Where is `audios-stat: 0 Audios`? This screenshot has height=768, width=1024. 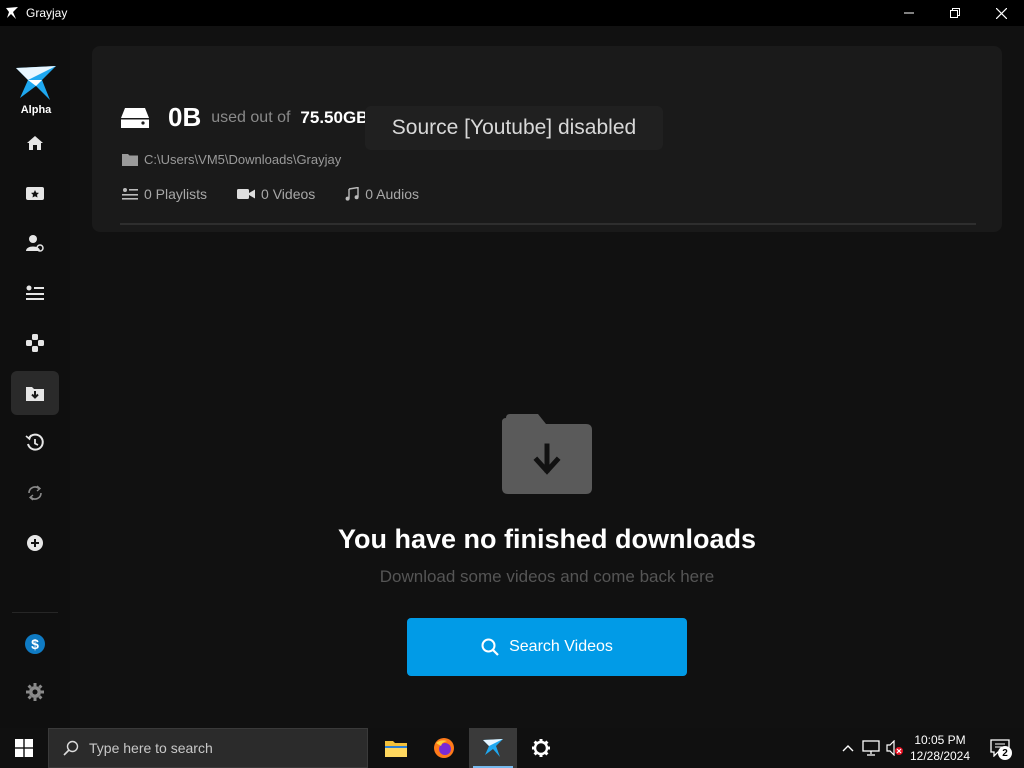 audios-stat: 0 Audios is located at coordinates (382, 194).